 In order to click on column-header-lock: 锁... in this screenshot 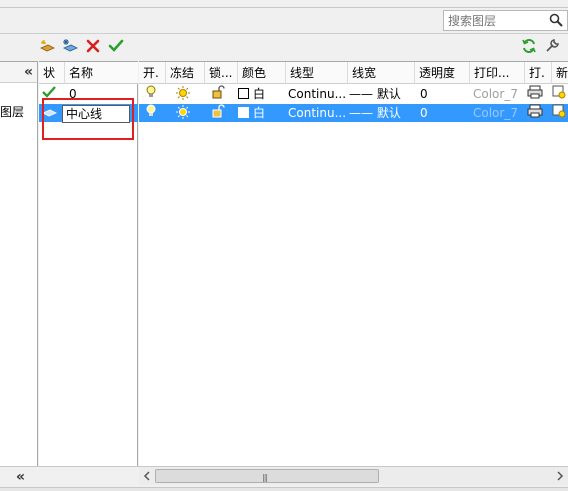, I will do `click(221, 73)`.